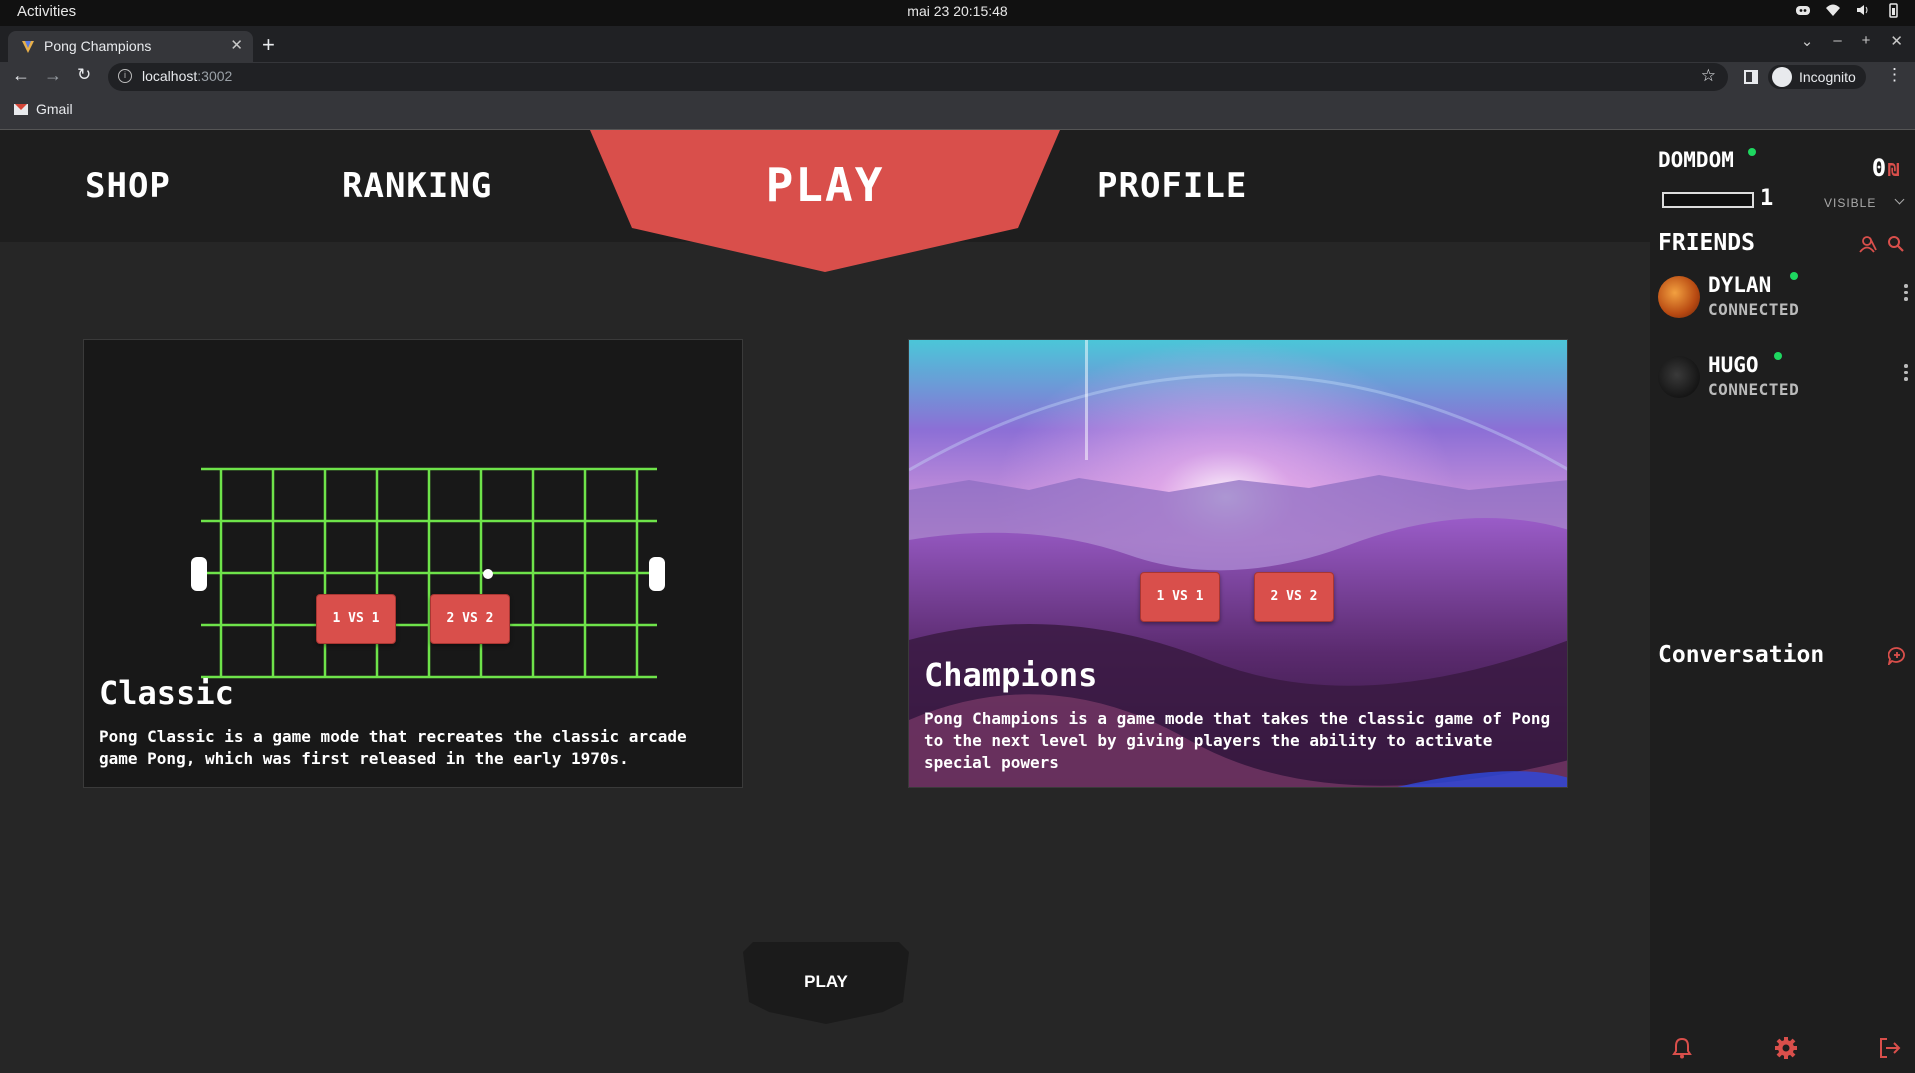 The width and height of the screenshot is (1915, 1073). Describe the element at coordinates (1852, 41) in the screenshot. I see `window-controls: ⌄ – + ✕` at that location.